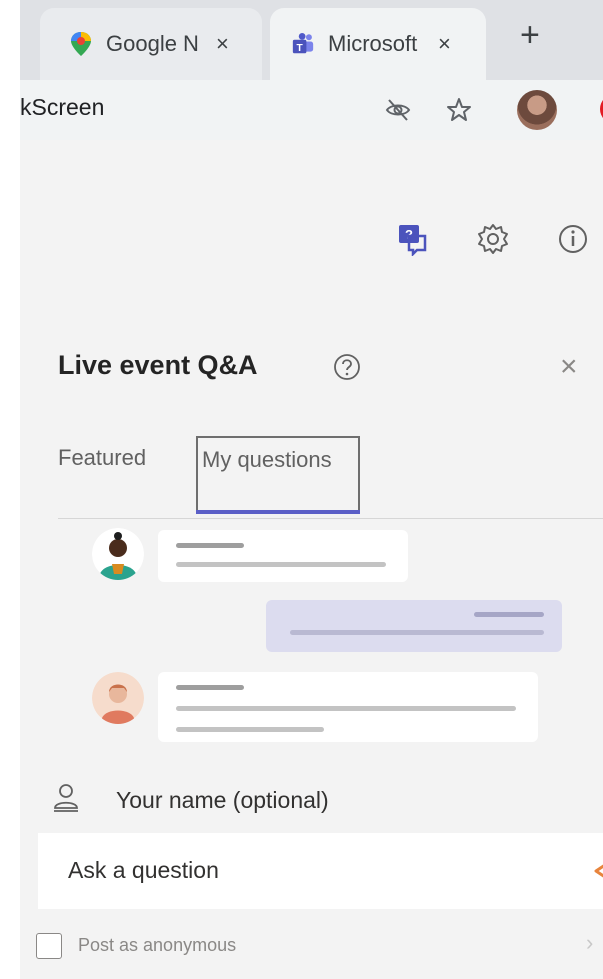  Describe the element at coordinates (66, 798) in the screenshot. I see `person-icon` at that location.